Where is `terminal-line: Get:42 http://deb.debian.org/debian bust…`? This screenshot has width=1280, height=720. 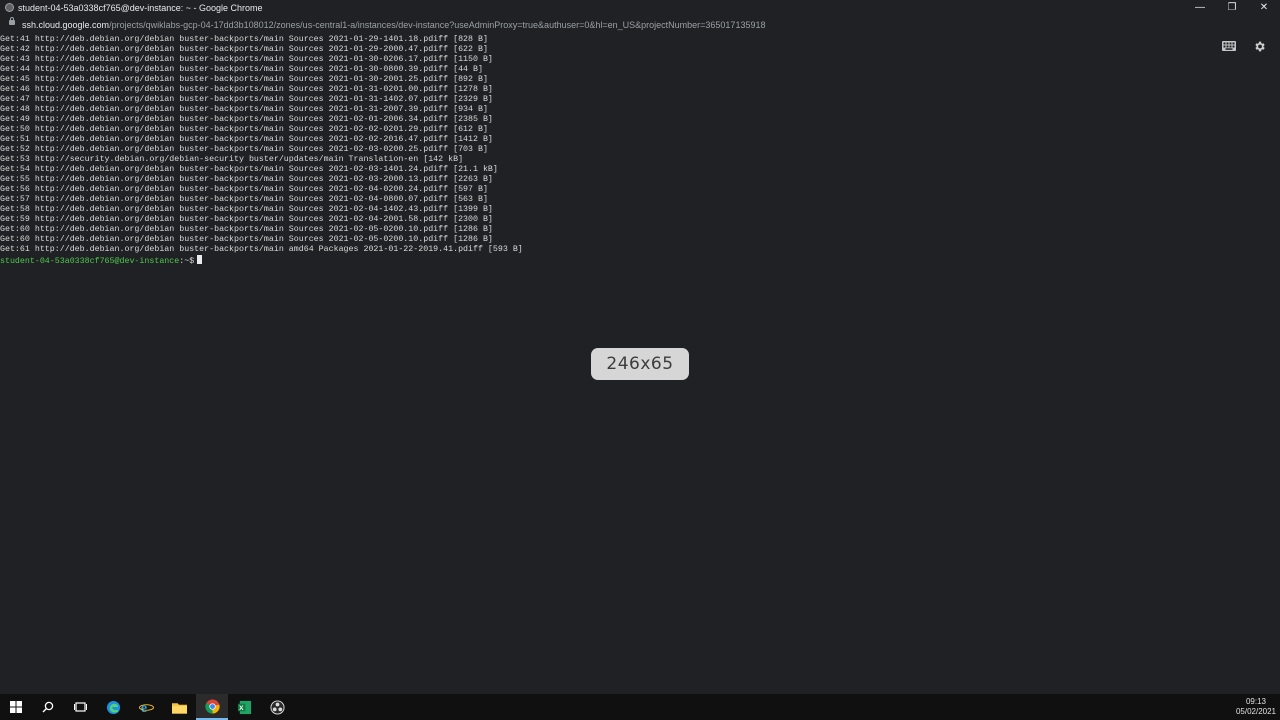
terminal-line: Get:42 http://deb.debian.org/debian bust… is located at coordinates (244, 49).